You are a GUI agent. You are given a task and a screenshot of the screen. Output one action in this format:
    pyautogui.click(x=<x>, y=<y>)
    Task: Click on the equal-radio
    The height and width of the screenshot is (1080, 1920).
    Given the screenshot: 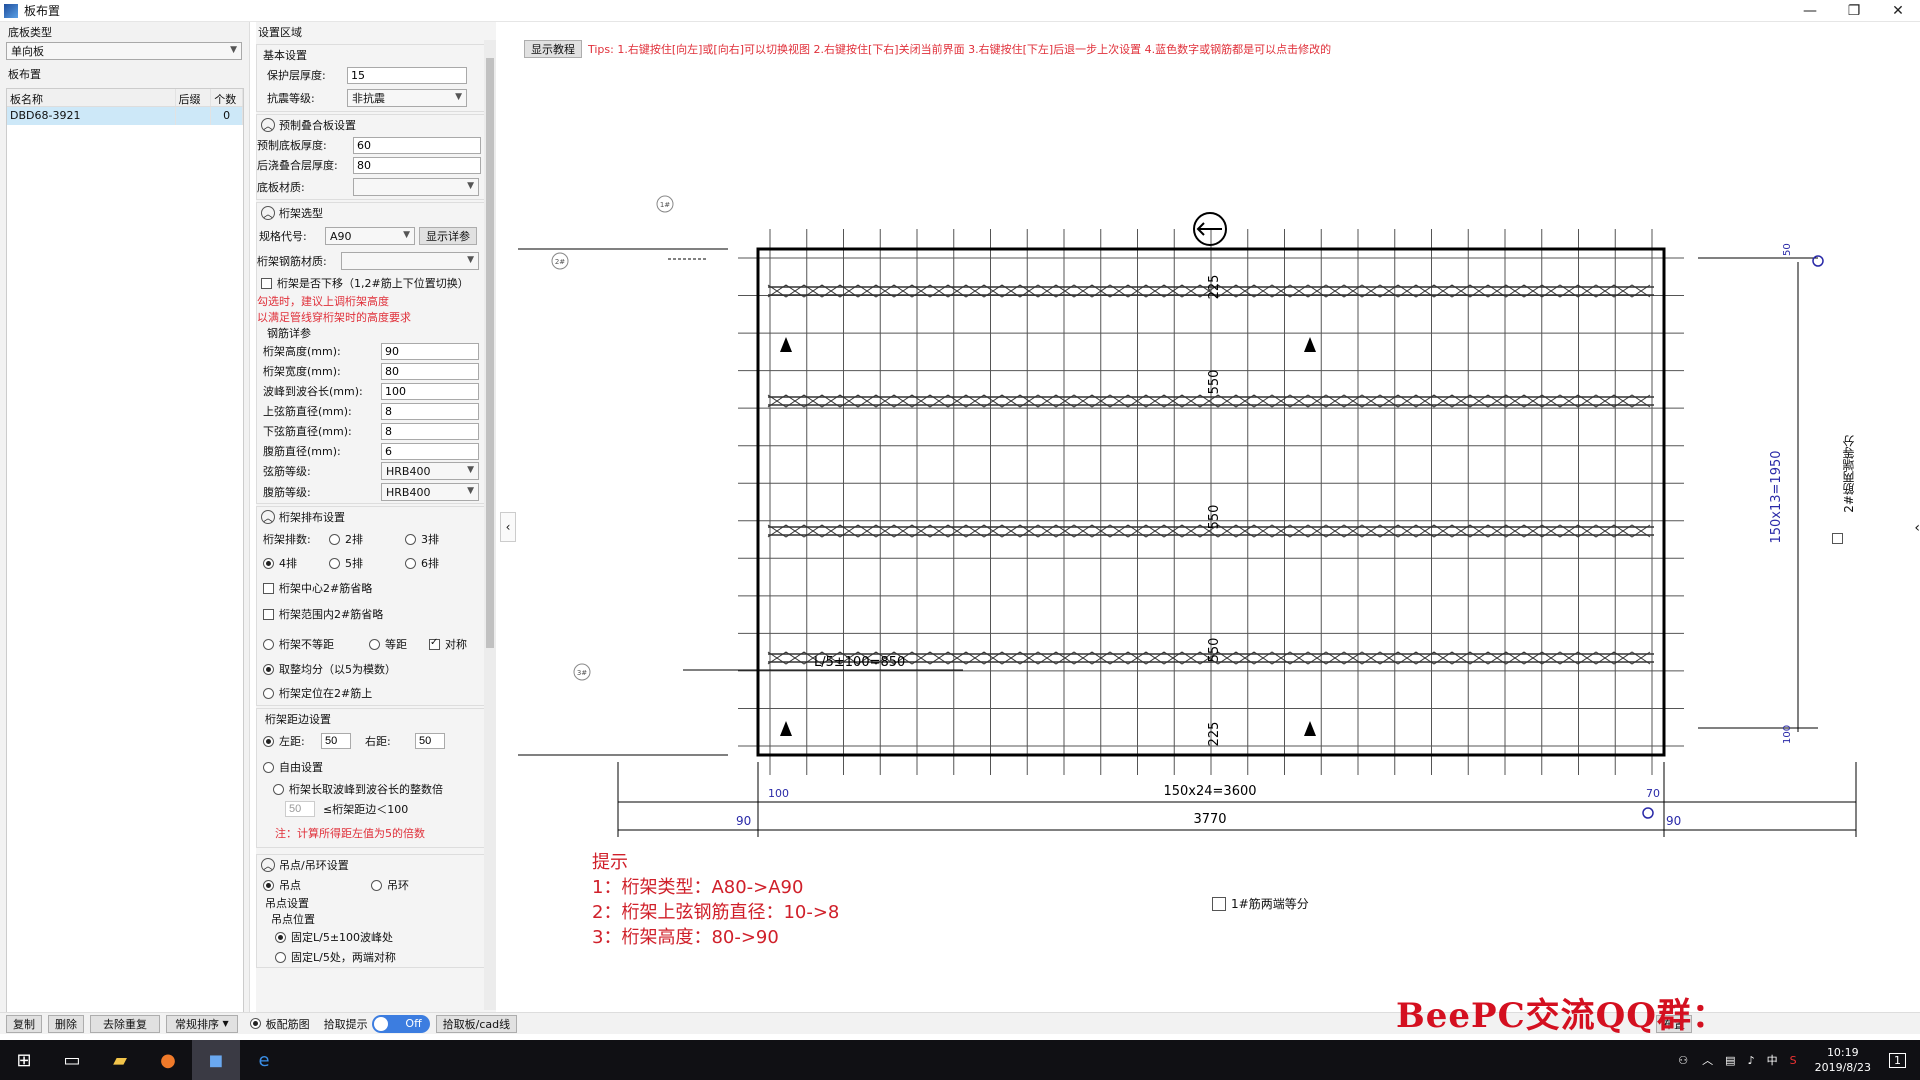 What is the action you would take?
    pyautogui.click(x=374, y=644)
    